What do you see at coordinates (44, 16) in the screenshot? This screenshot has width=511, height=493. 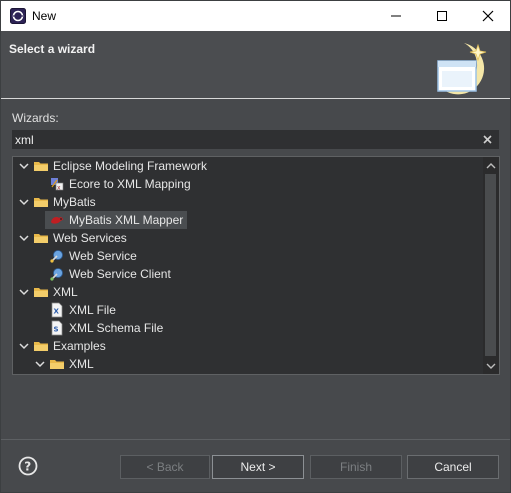 I see `window-title: New` at bounding box center [44, 16].